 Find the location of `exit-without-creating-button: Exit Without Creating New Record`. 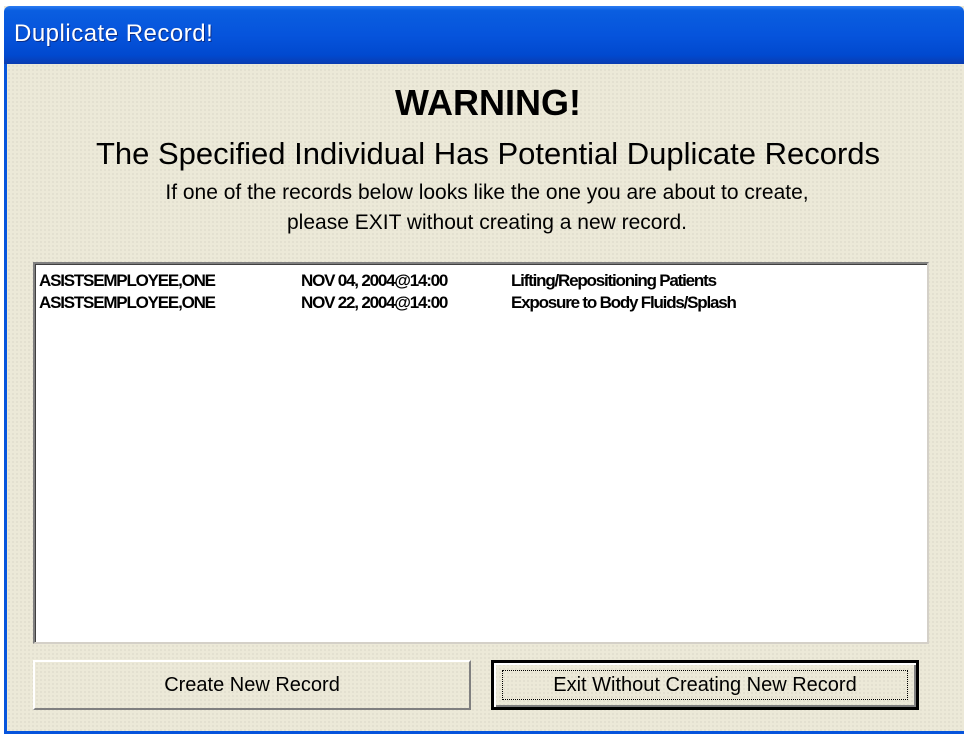

exit-without-creating-button: Exit Without Creating New Record is located at coordinates (705, 685).